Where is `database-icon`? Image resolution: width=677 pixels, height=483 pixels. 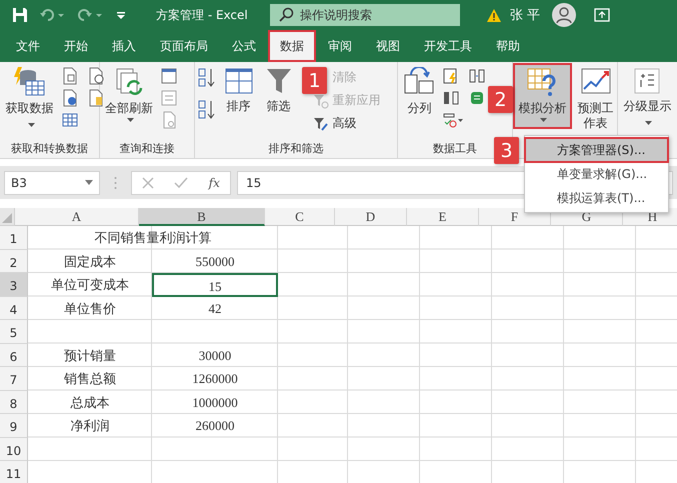 database-icon is located at coordinates (30, 82).